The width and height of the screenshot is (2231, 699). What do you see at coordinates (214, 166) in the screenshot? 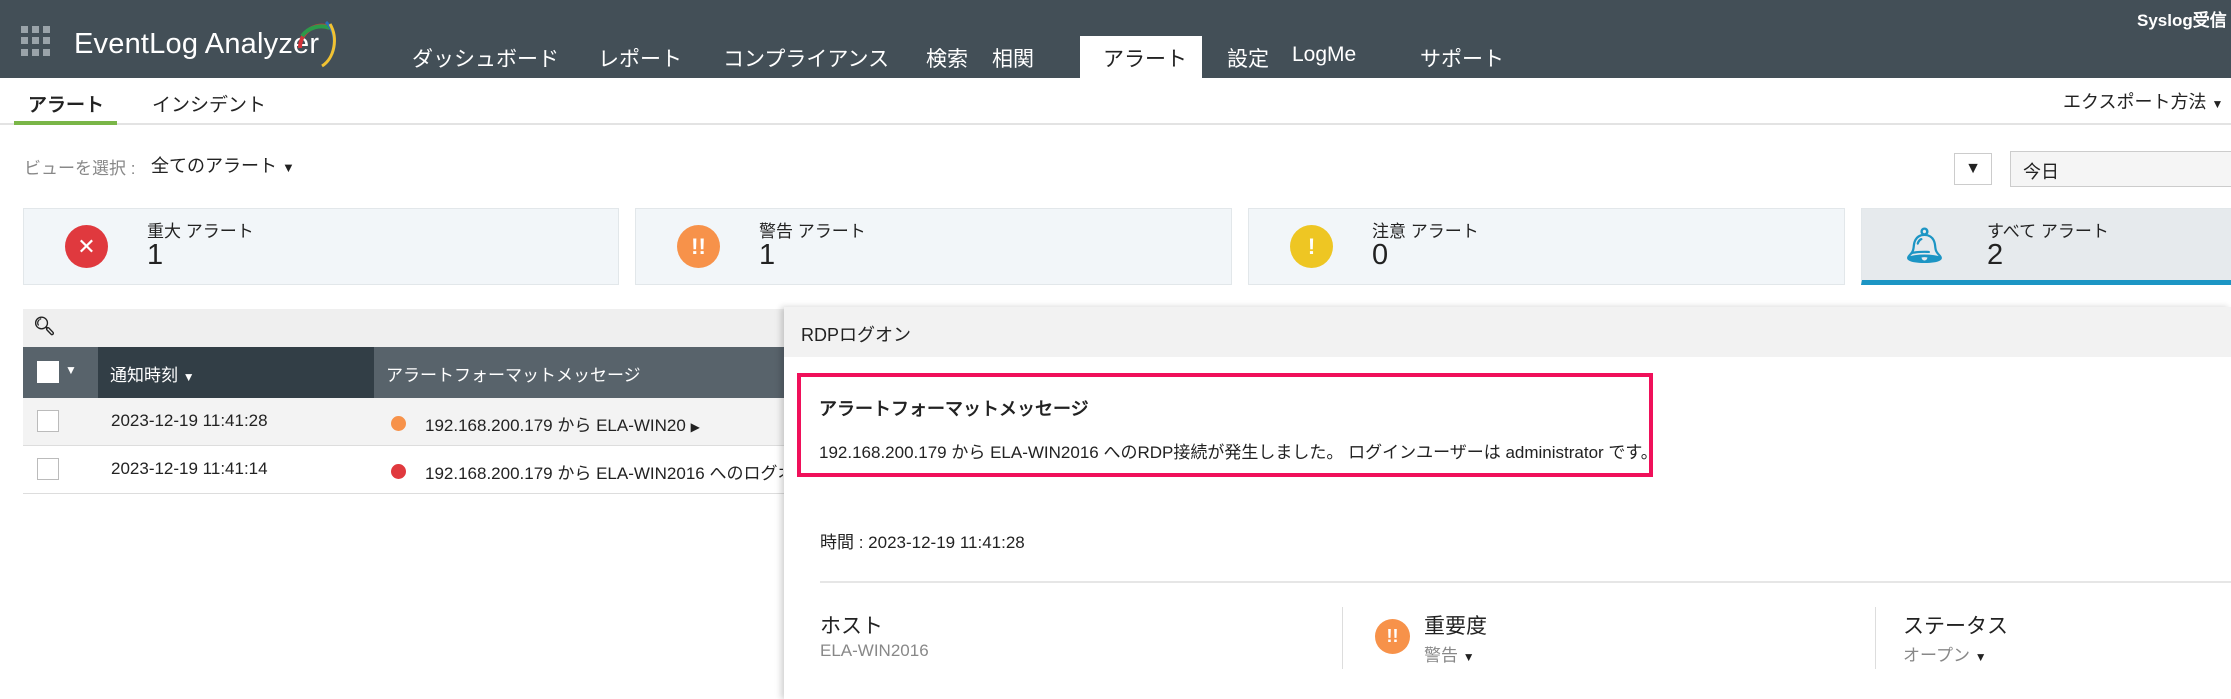
I see `view-value: 全てのアラート` at bounding box center [214, 166].